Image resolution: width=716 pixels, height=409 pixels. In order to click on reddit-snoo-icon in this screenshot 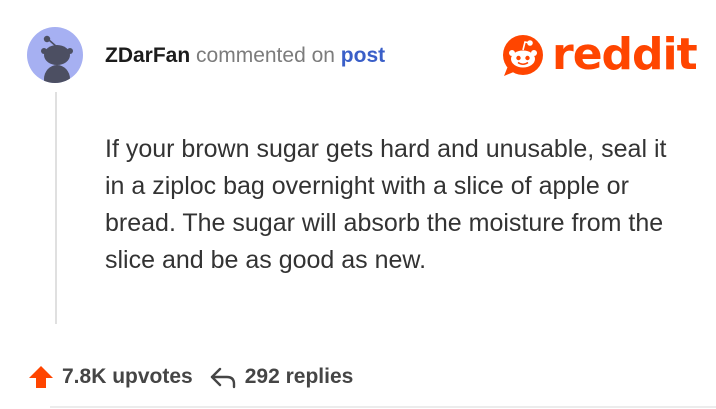, I will do `click(523, 55)`.